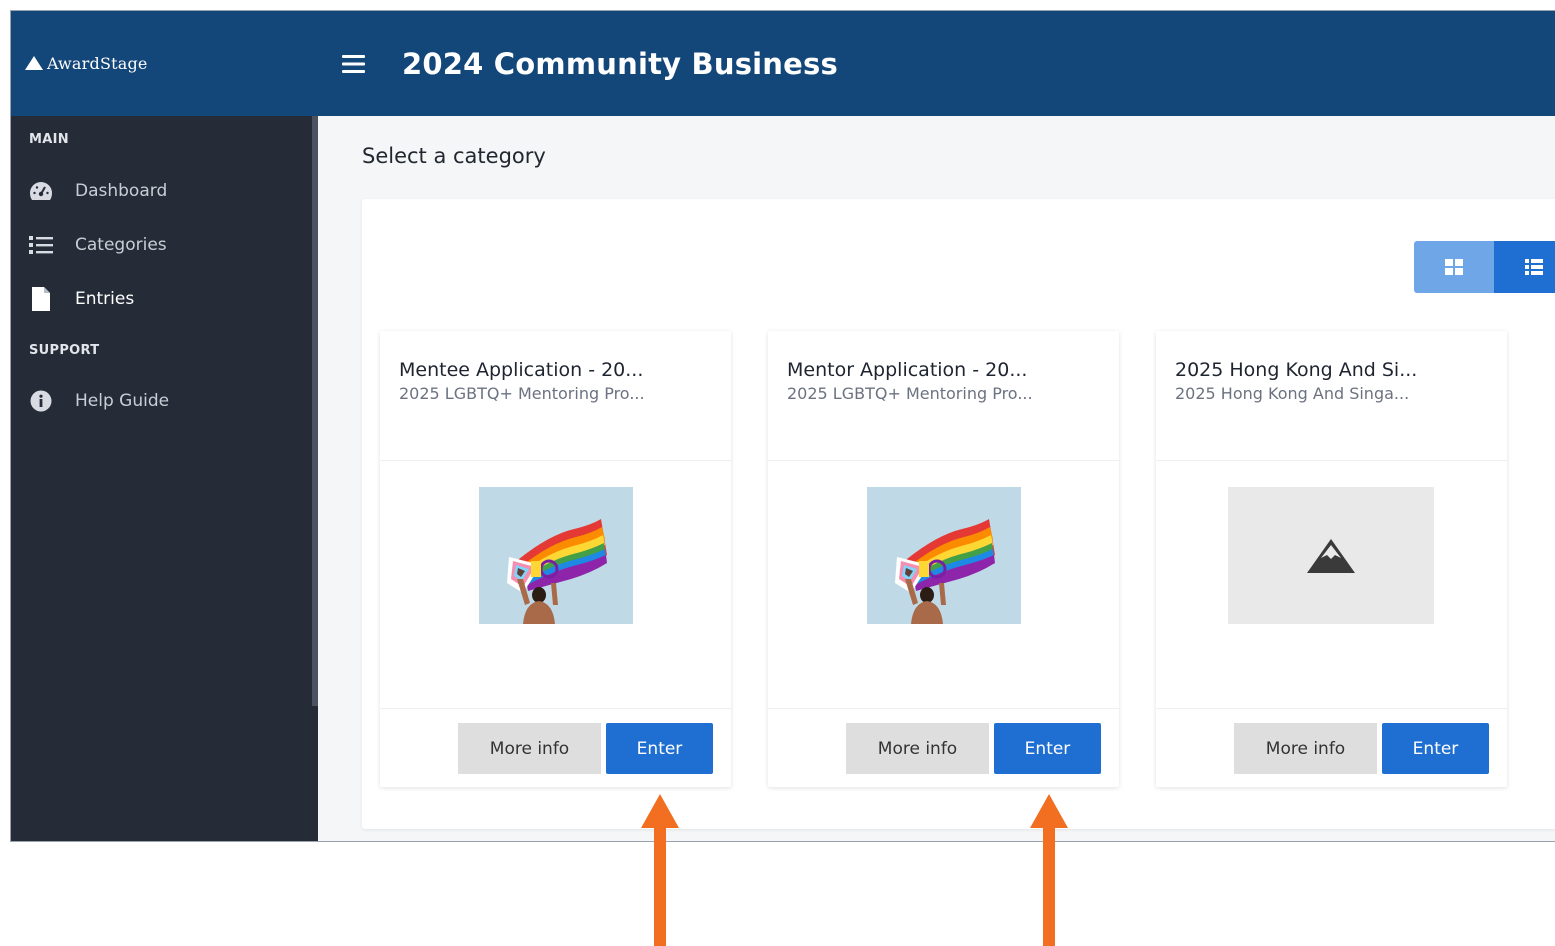 The image size is (1555, 946). I want to click on placeholder-mountain-icon, so click(1331, 555).